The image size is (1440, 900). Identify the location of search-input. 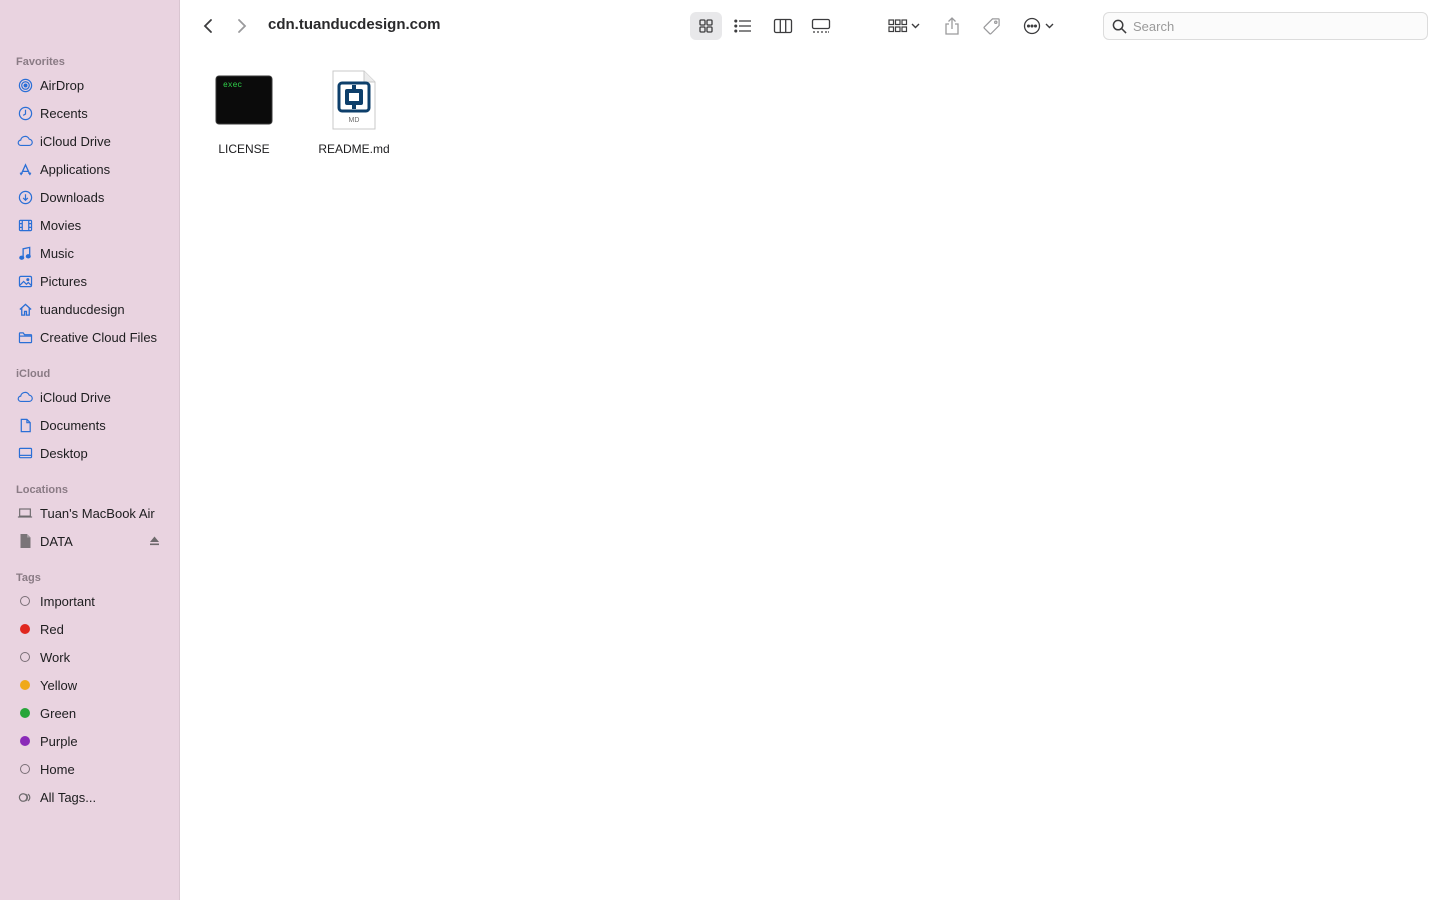
(1278, 26).